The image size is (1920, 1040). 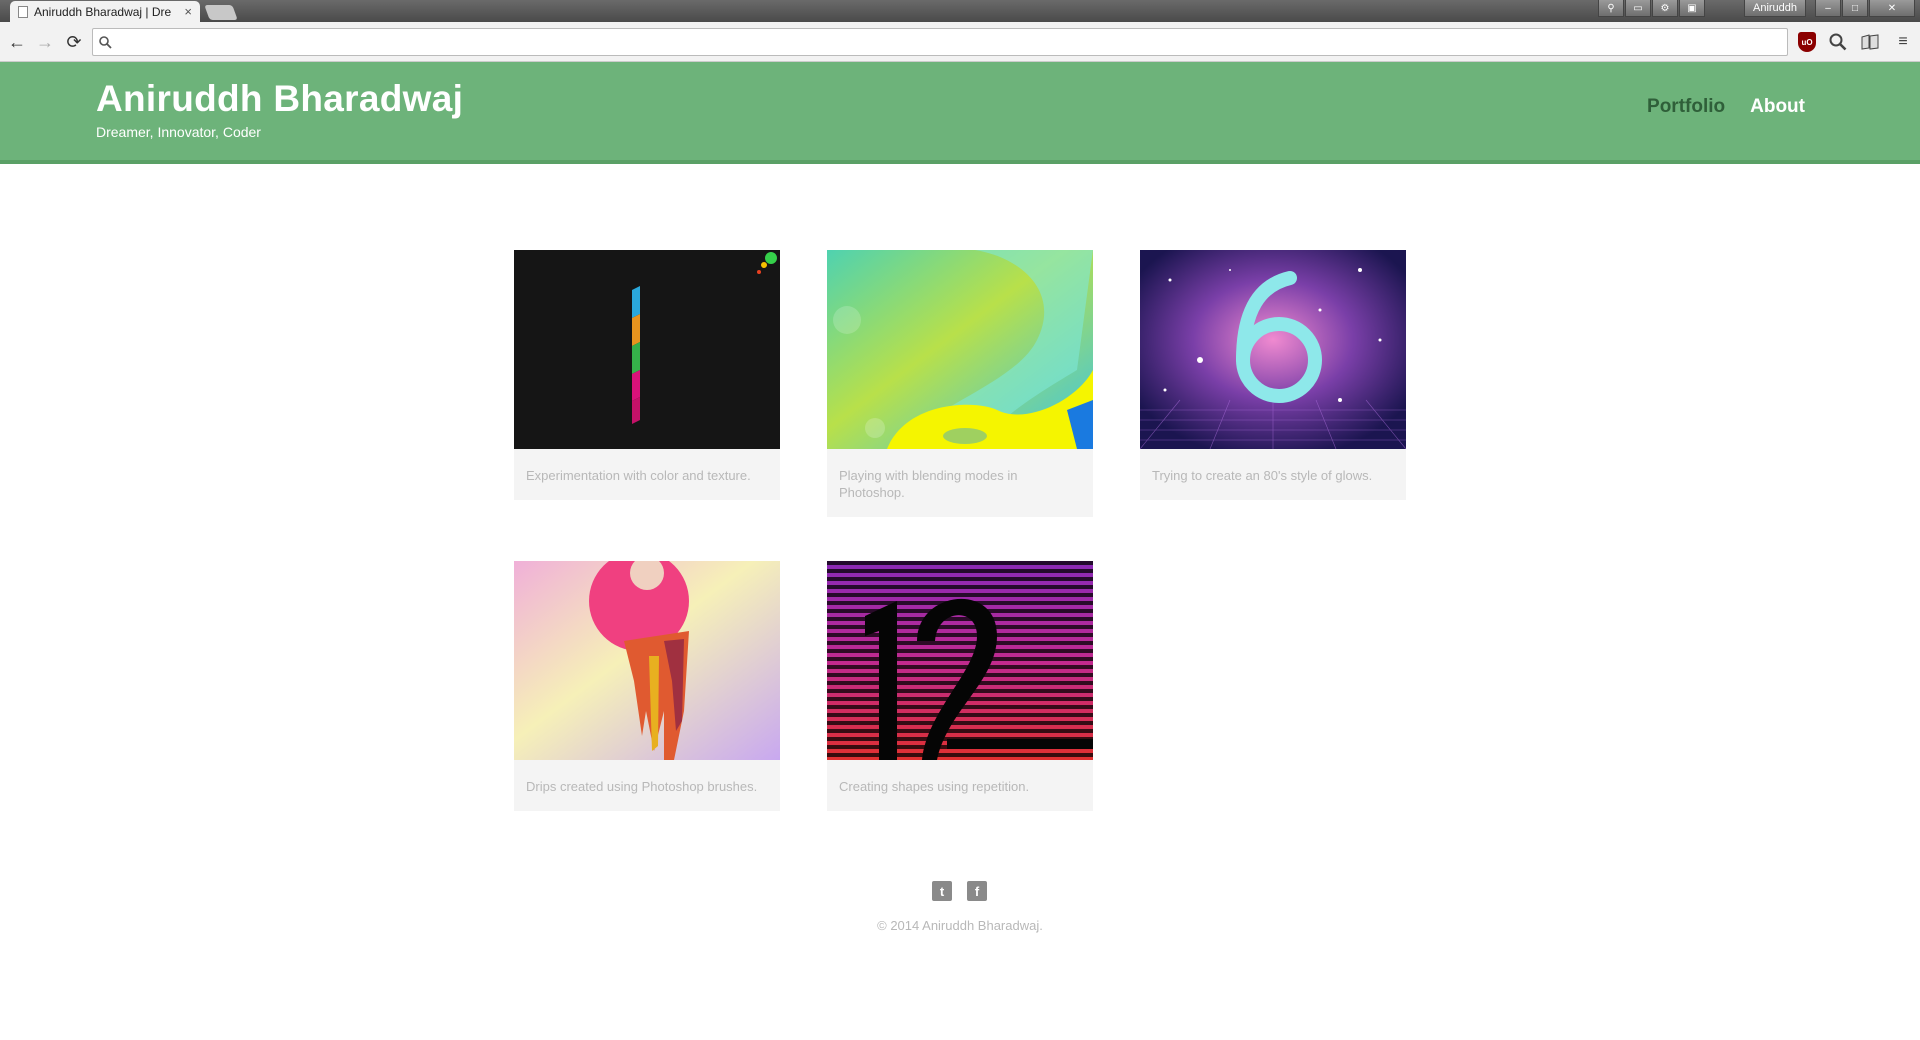 I want to click on settings-icon: ⚙, so click(x=1665, y=8).